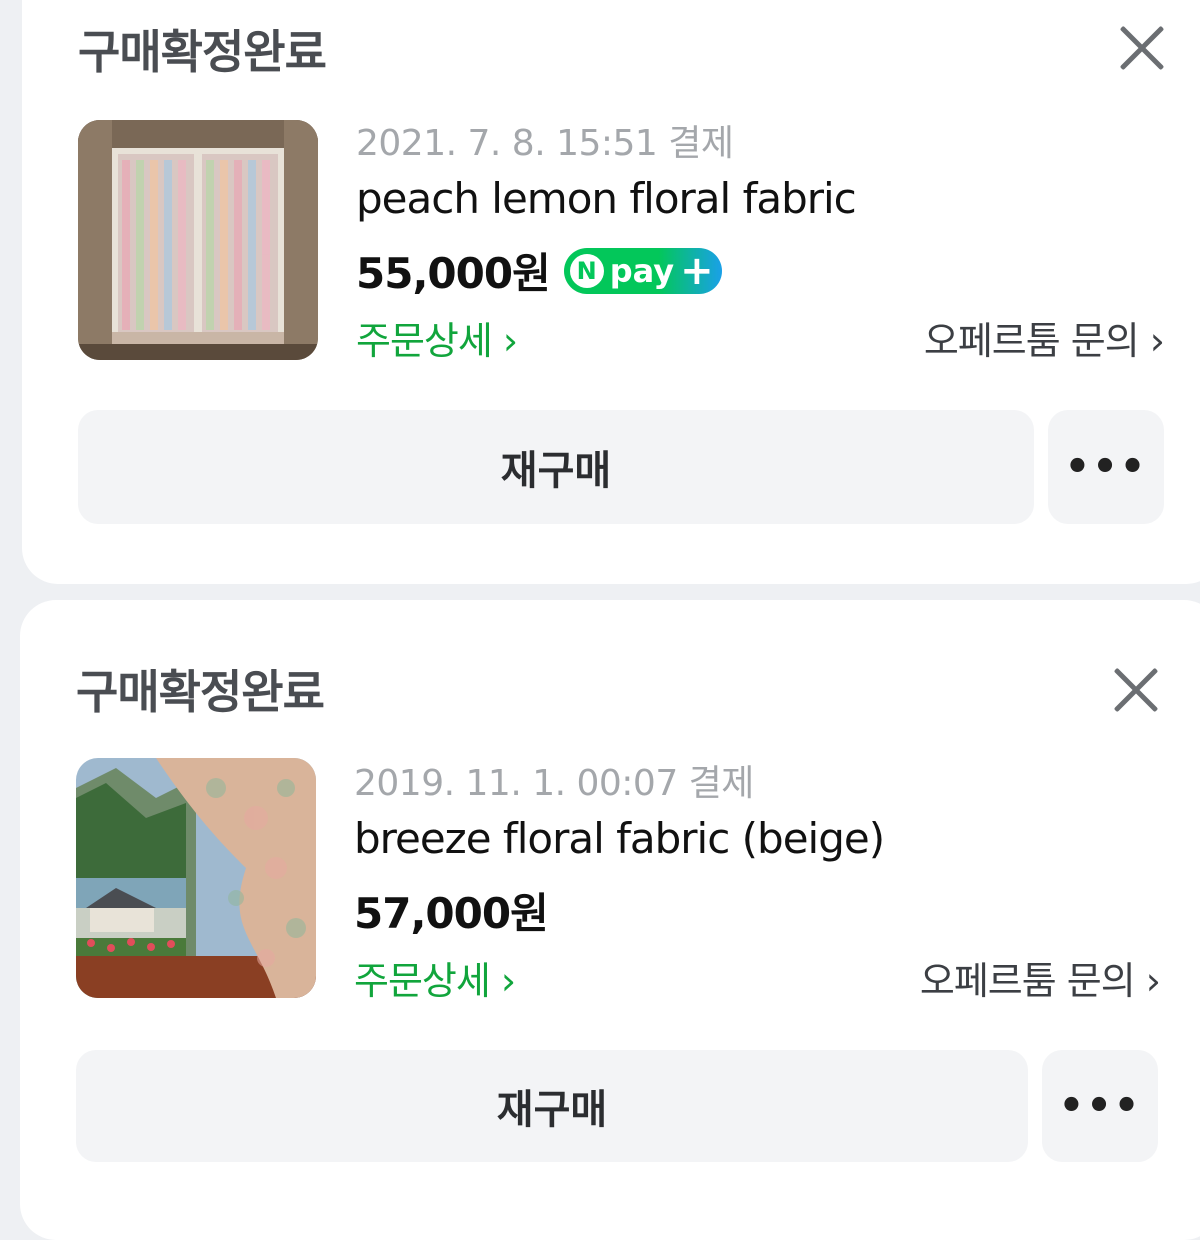 The image size is (1200, 1240). I want to click on npay-n-icon: N, so click(586, 270).